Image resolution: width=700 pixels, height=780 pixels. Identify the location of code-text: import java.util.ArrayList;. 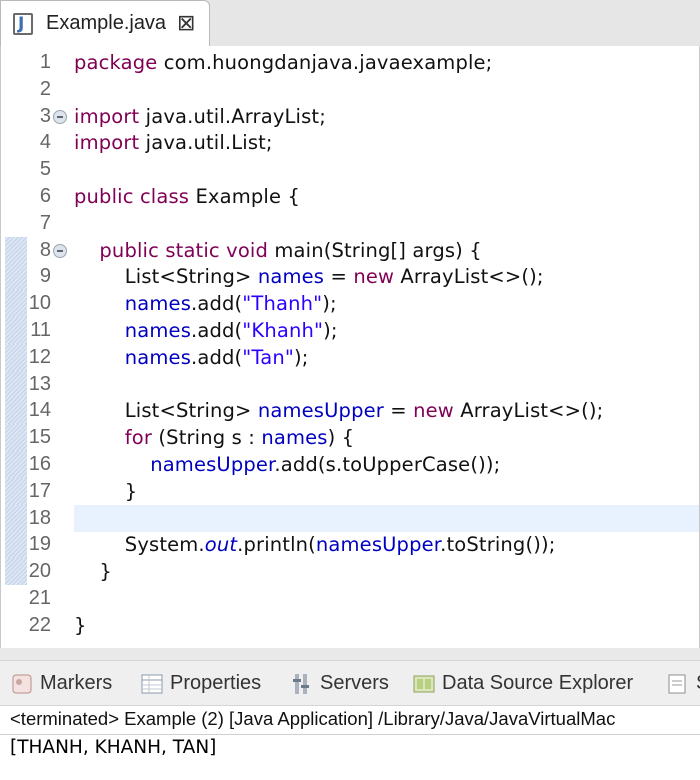
(200, 116).